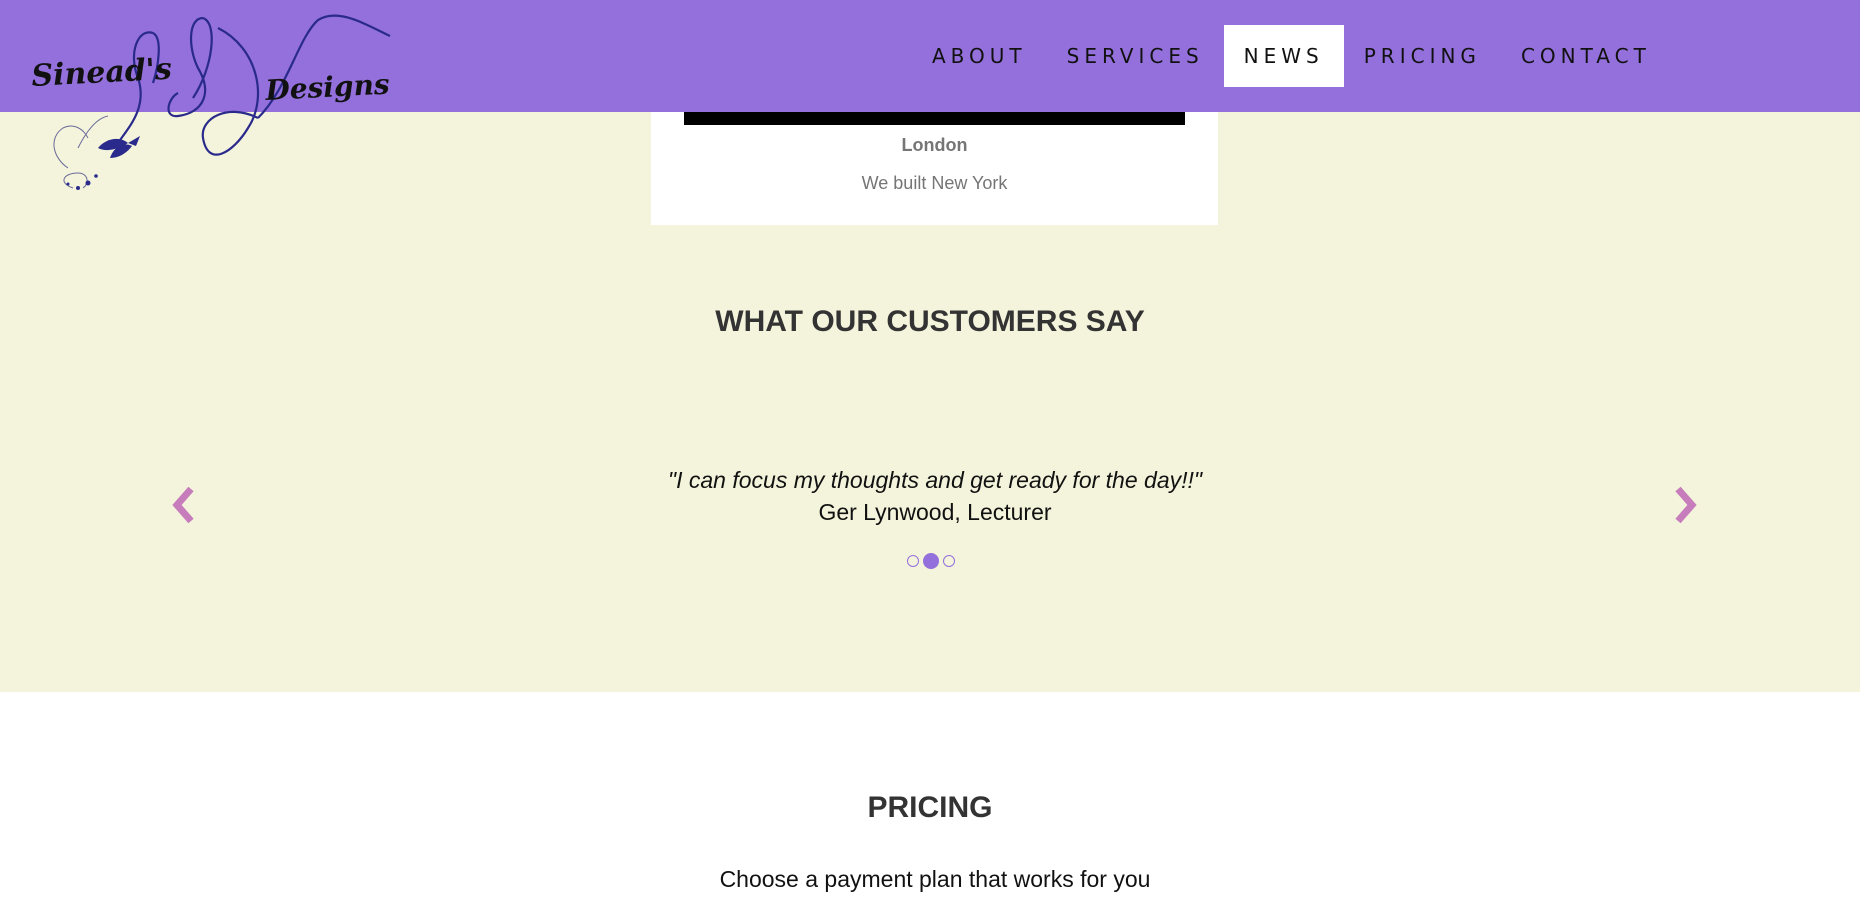  I want to click on nav-news: NEWS, so click(1283, 56).